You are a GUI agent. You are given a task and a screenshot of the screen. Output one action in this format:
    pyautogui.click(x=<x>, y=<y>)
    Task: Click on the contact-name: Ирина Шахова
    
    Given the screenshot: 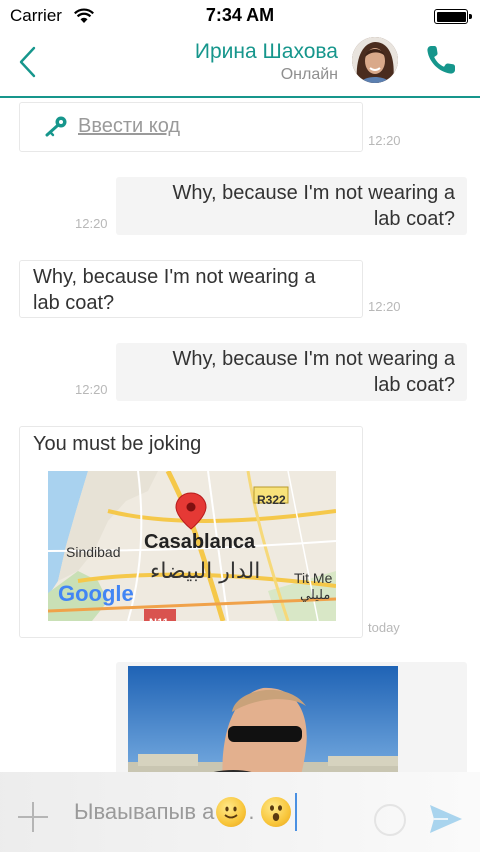 What is the action you would take?
    pyautogui.click(x=266, y=51)
    